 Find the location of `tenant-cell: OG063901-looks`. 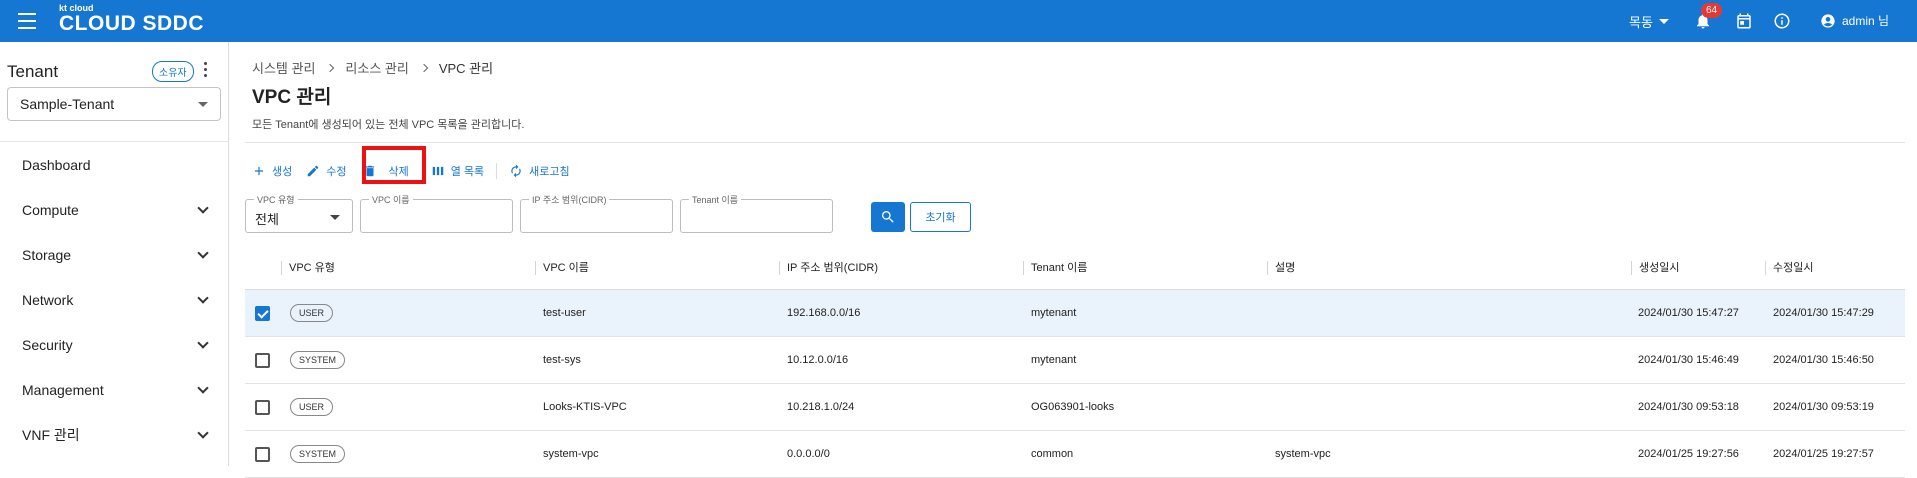

tenant-cell: OG063901-looks is located at coordinates (1073, 407).